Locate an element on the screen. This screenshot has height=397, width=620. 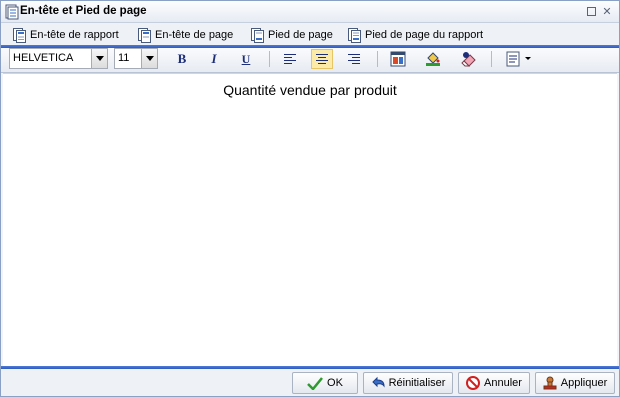
cancel-label: Annuler is located at coordinates (503, 383).